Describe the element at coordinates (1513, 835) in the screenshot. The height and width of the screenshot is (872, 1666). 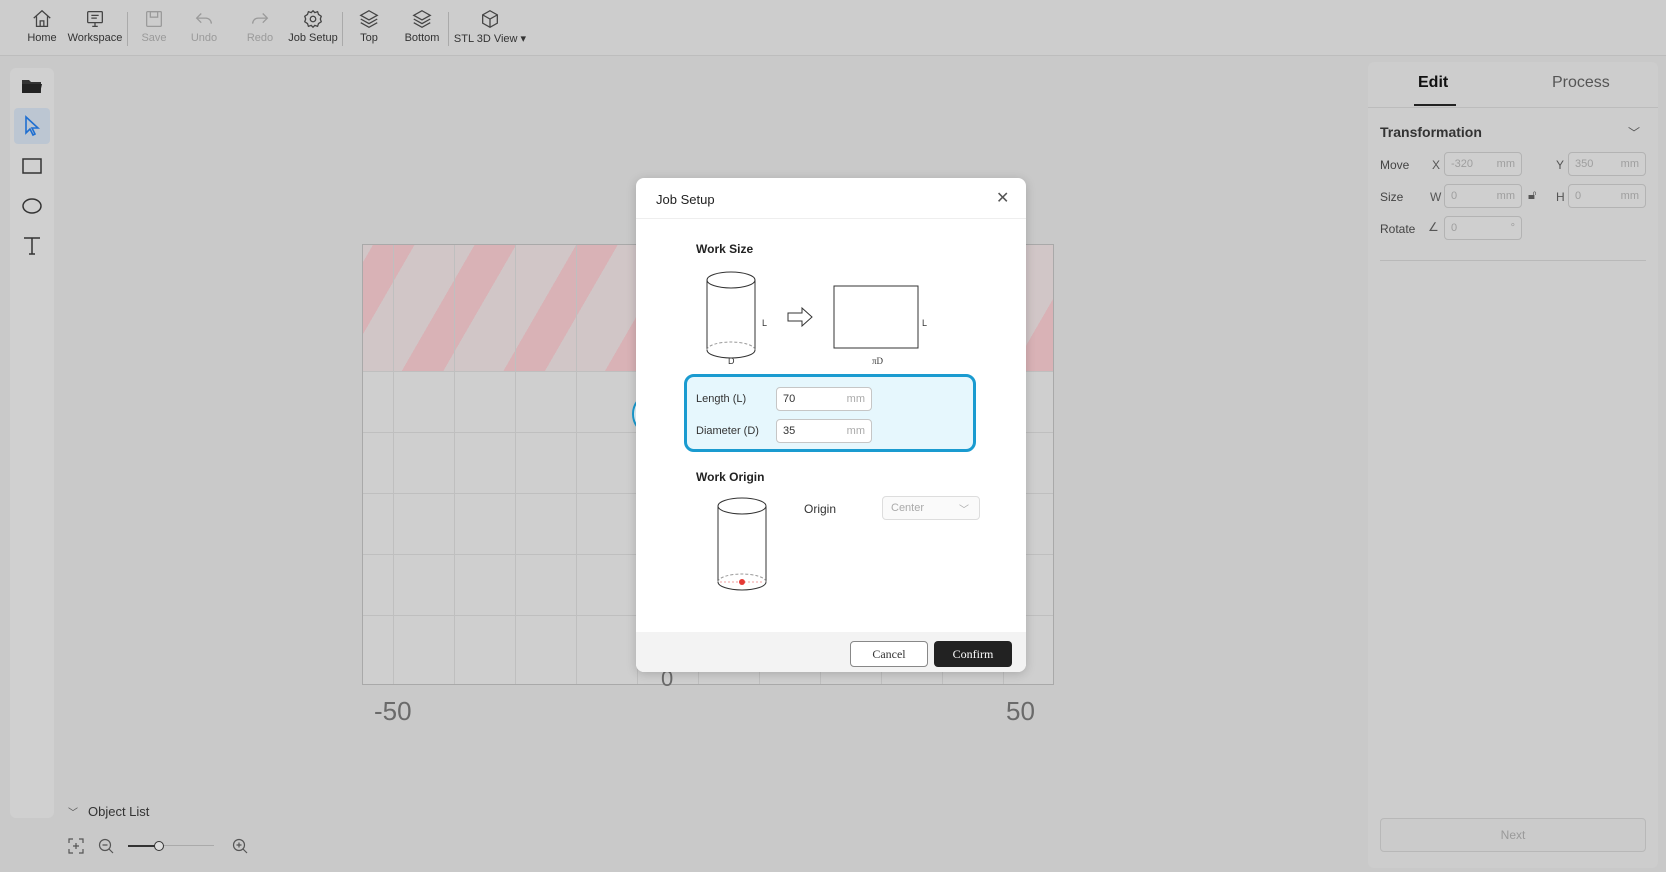
I see `next-button: Next` at that location.